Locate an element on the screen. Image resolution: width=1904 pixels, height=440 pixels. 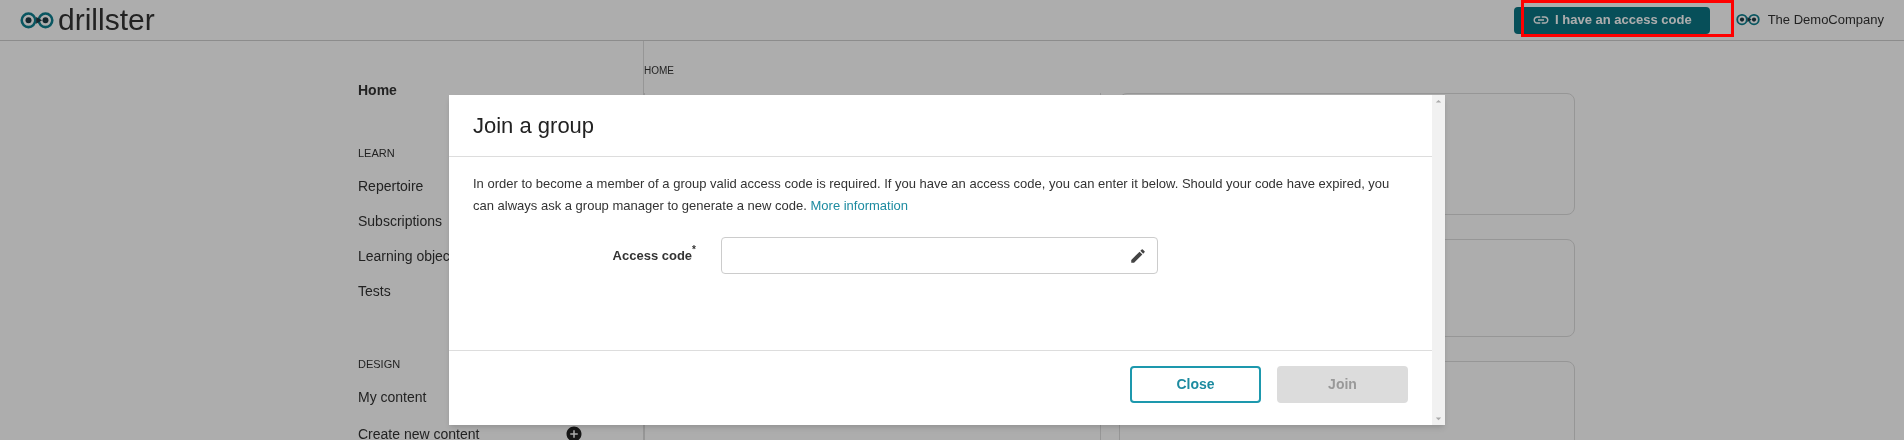
sidebar-item: Home is located at coordinates (377, 90).